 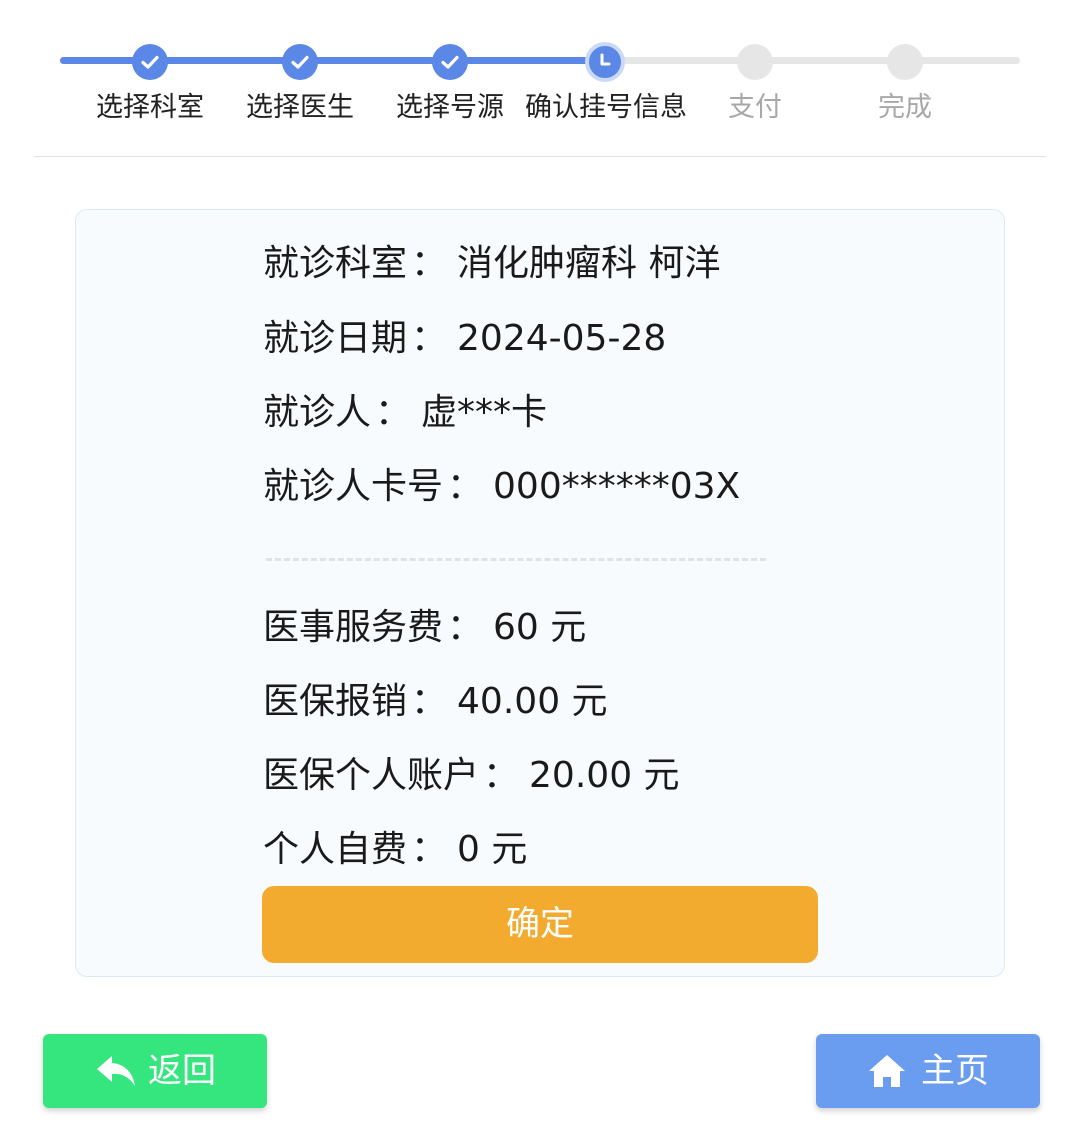 I want to click on home-icon, so click(x=889, y=1071).